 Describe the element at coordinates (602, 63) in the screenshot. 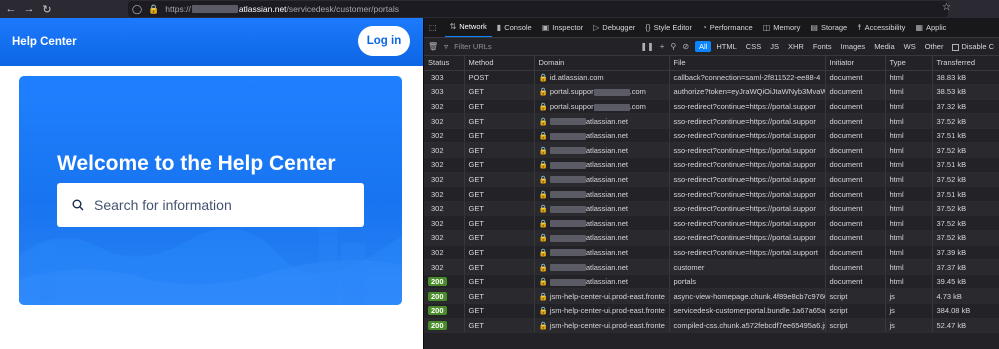

I see `column-header-domain: Domain` at that location.